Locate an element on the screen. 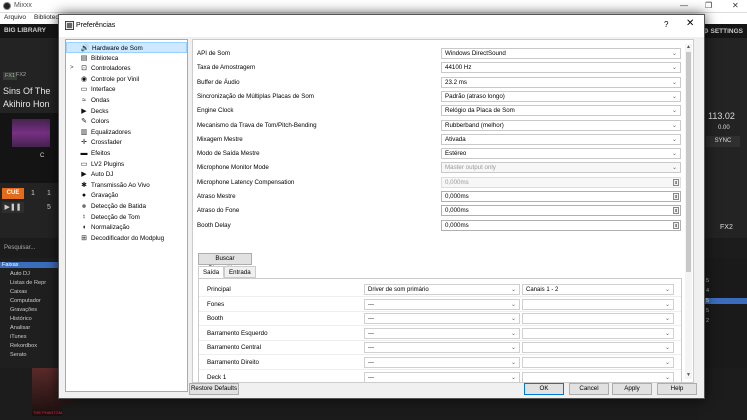 This screenshot has width=747, height=420. sidebar-item-history: Histórico is located at coordinates (21, 319).